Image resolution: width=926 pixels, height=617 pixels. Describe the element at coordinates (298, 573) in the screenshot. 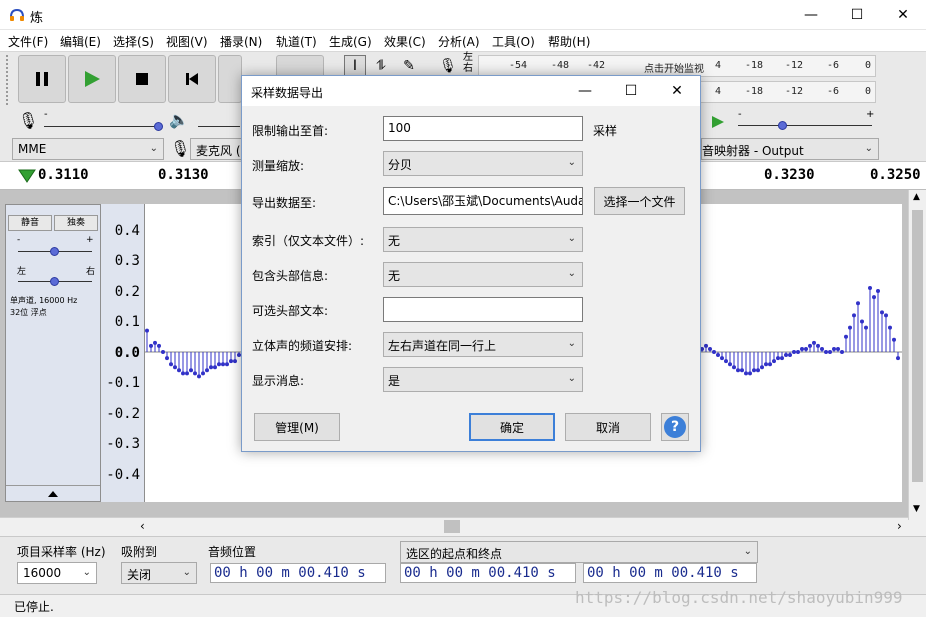

I see `audio-position-time: 00 h 00 m 00.410 s` at that location.